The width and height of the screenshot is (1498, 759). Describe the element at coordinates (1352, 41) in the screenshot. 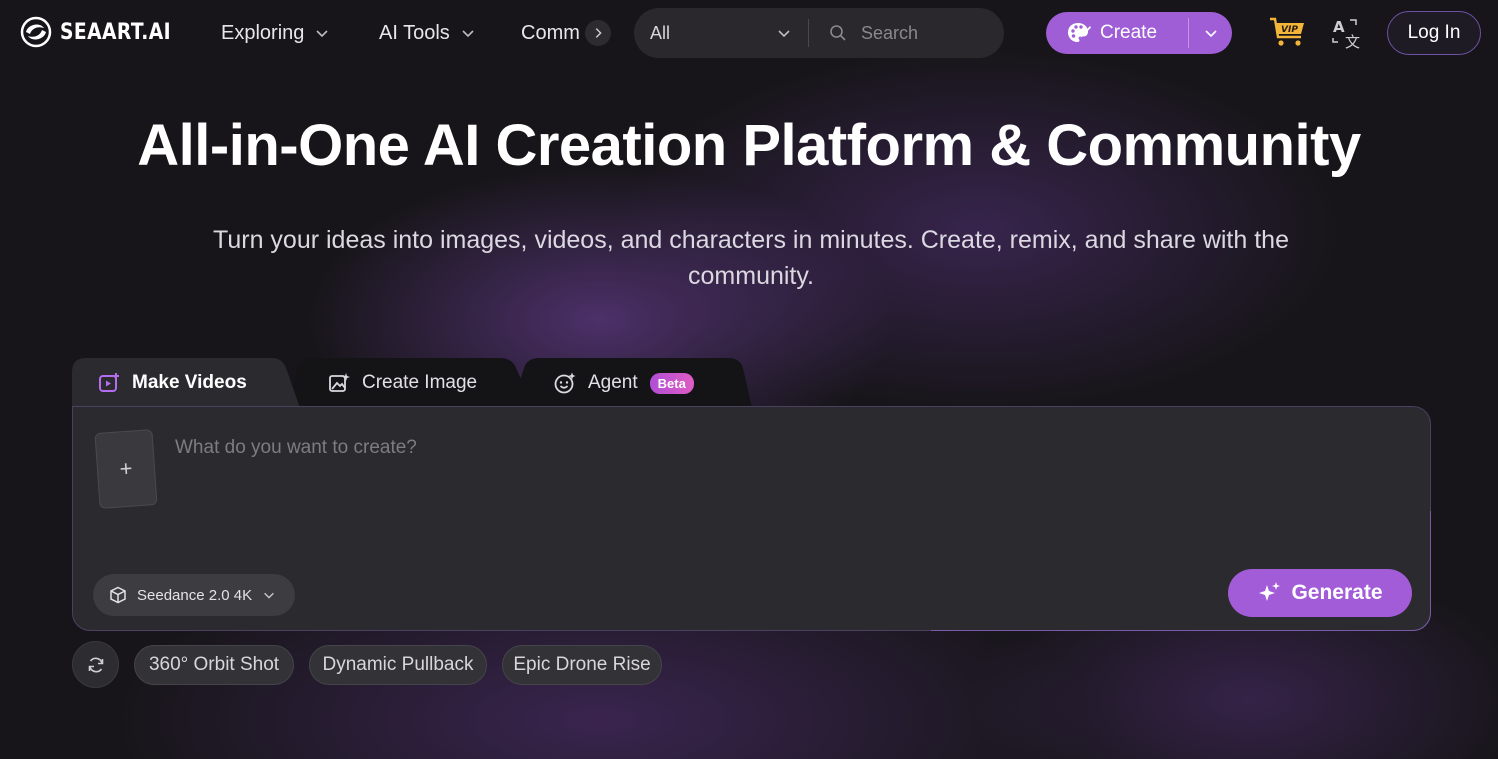

I see `svg-text: 文` at that location.